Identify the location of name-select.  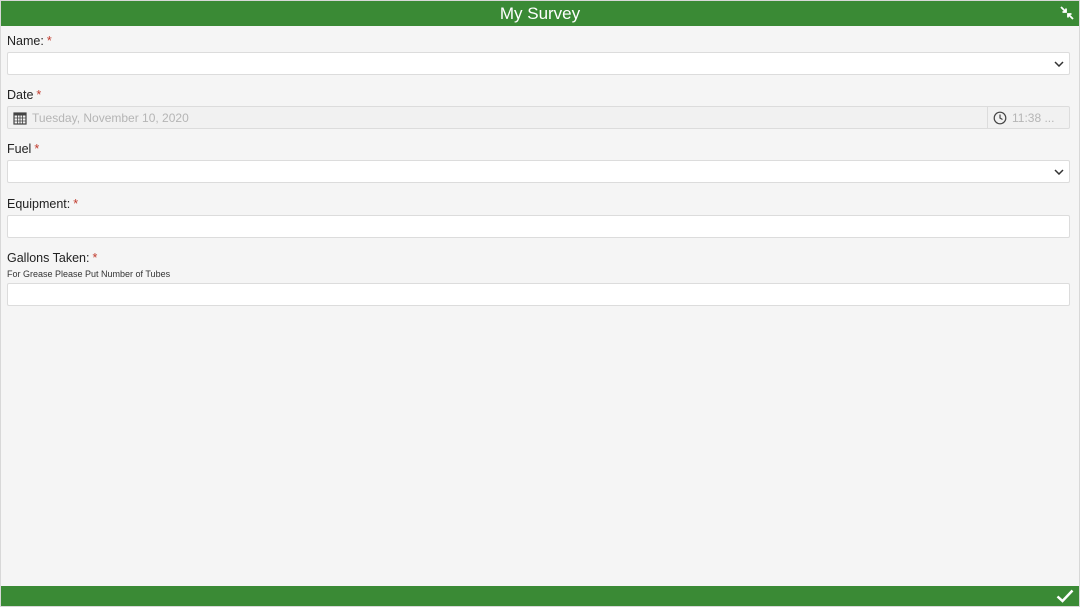
(538, 63).